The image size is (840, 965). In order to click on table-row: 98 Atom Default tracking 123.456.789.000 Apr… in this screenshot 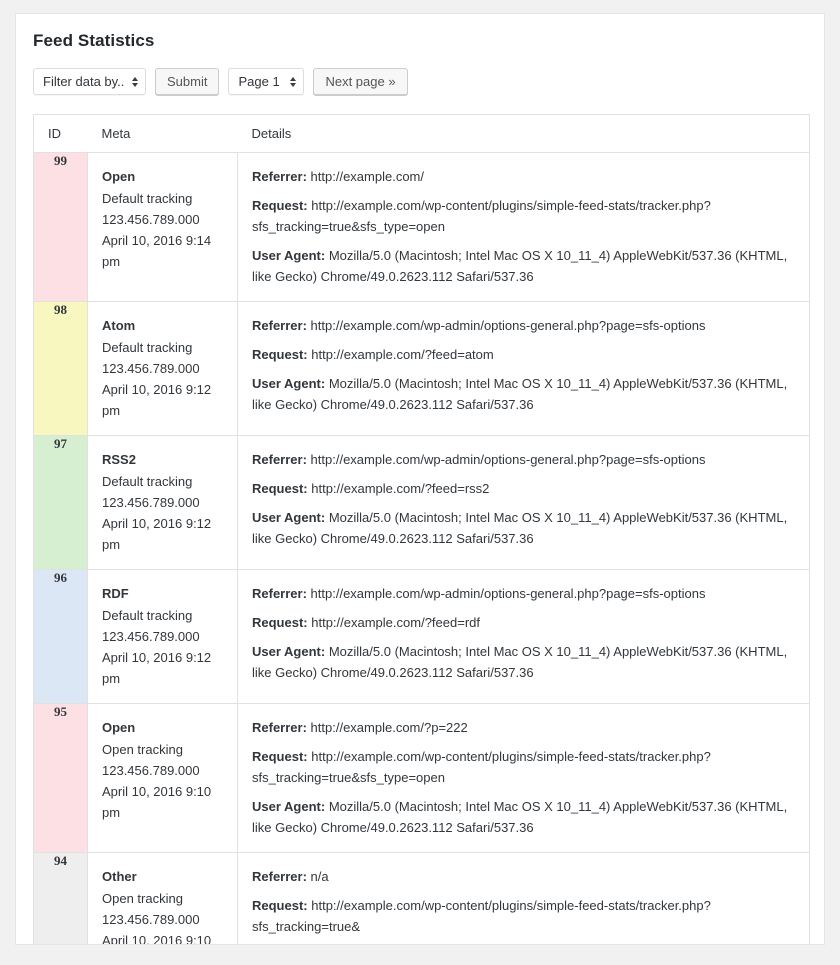, I will do `click(421, 368)`.